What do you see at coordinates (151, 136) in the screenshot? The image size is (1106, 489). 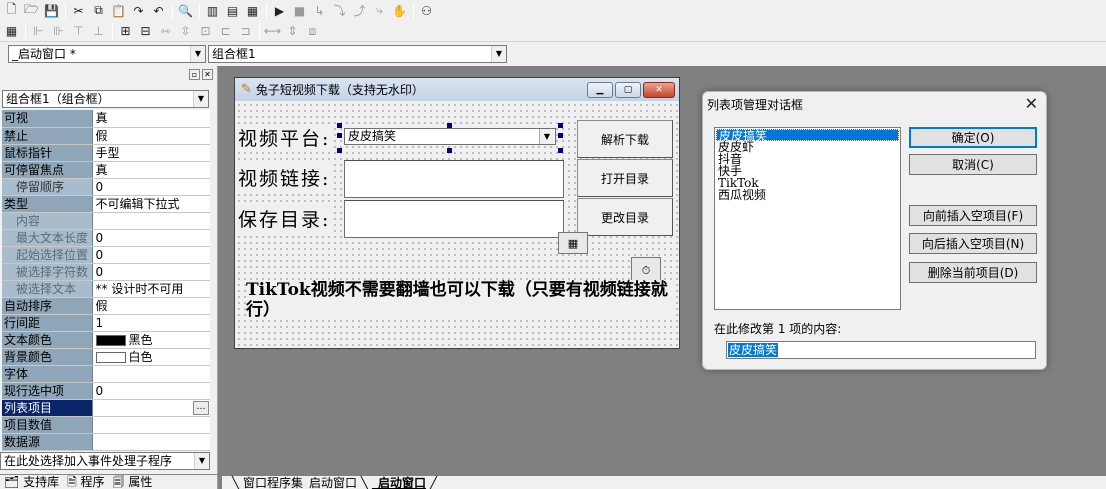 I see `property-value: 假` at bounding box center [151, 136].